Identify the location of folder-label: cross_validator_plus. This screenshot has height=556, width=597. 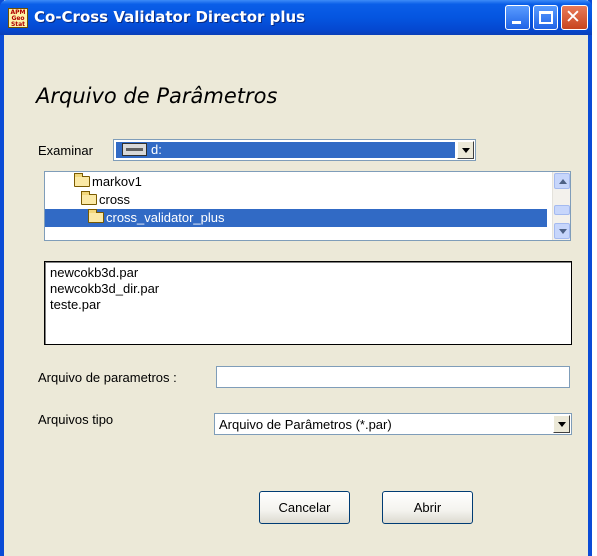
(165, 217).